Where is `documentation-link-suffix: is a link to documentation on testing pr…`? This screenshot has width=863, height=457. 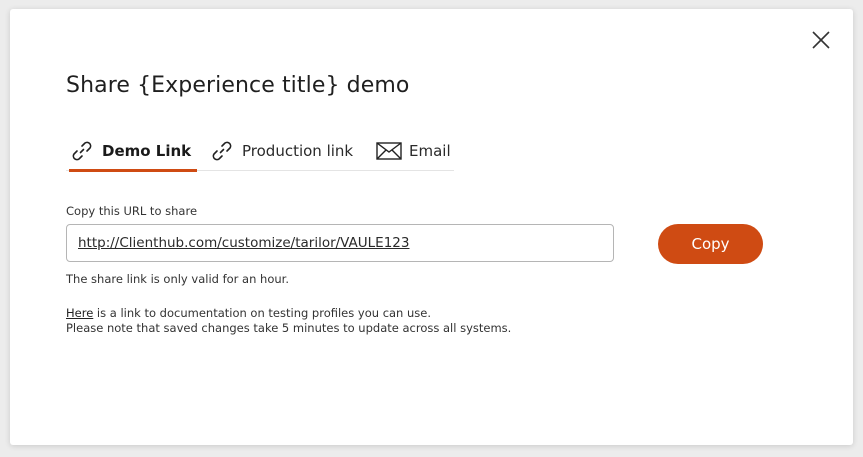
documentation-link-suffix: is a link to documentation on testing pr… is located at coordinates (262, 313).